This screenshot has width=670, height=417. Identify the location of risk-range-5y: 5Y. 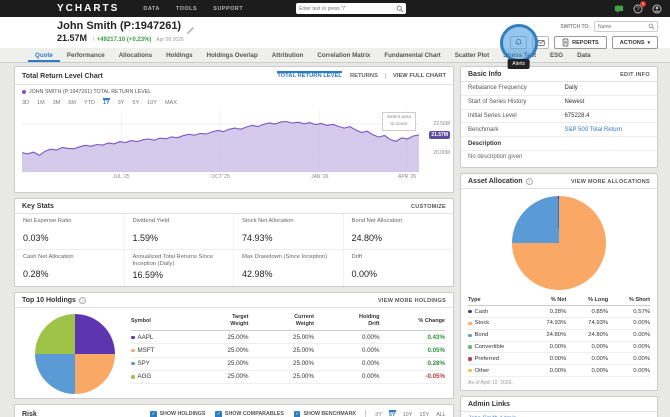
(392, 413).